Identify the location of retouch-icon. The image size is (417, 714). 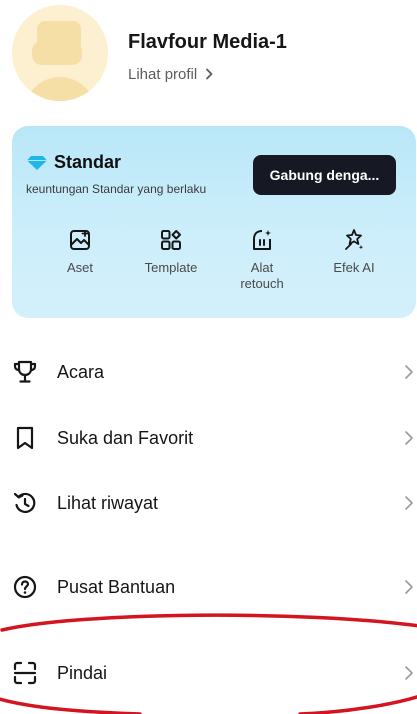
(262, 240).